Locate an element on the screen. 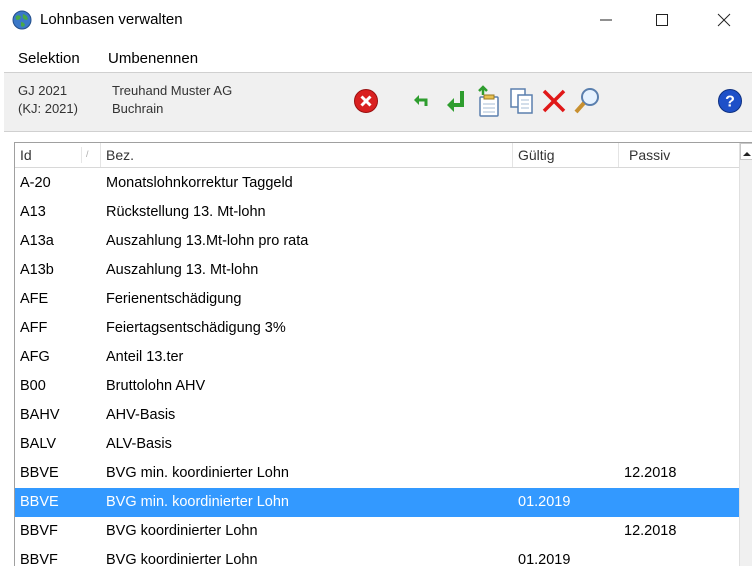 This screenshot has height=566, width=752. company-name: Treuhand Muster AG is located at coordinates (172, 90).